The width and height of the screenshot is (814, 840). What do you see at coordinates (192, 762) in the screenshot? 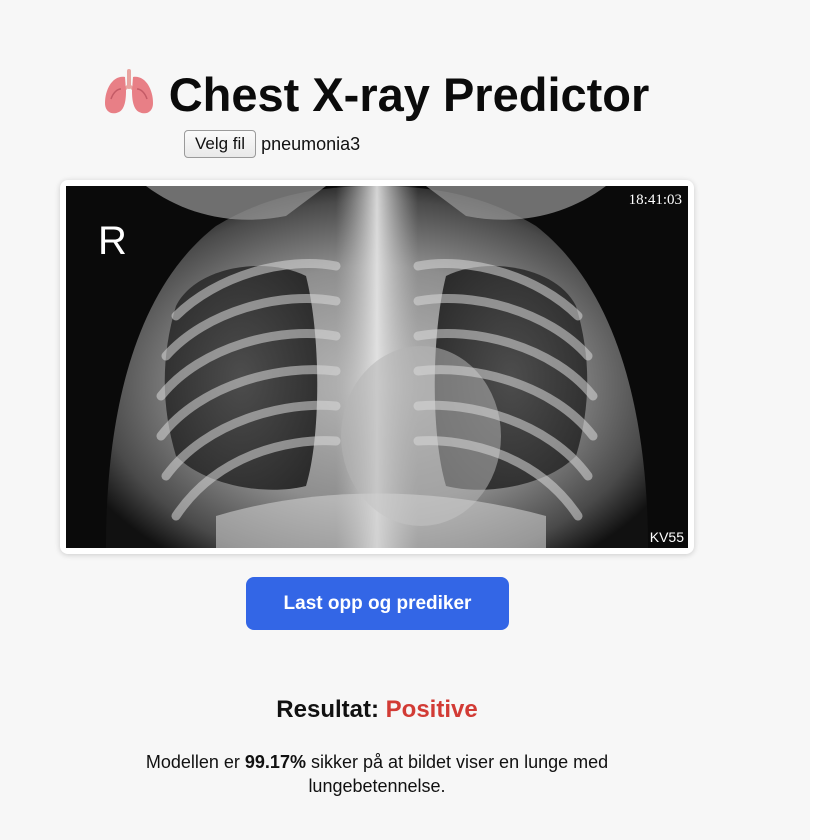
I see `description-prefix: Modellen er` at bounding box center [192, 762].